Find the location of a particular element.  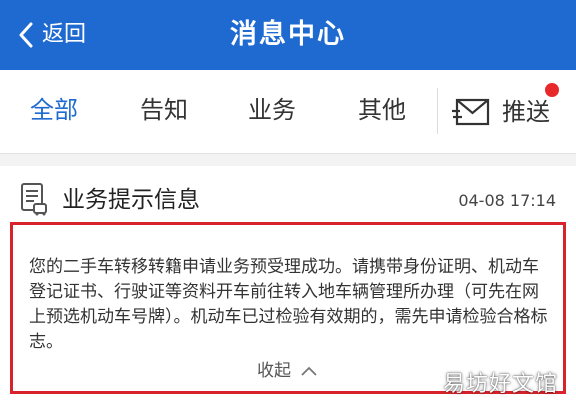

tab-business: 业务 is located at coordinates (272, 110).